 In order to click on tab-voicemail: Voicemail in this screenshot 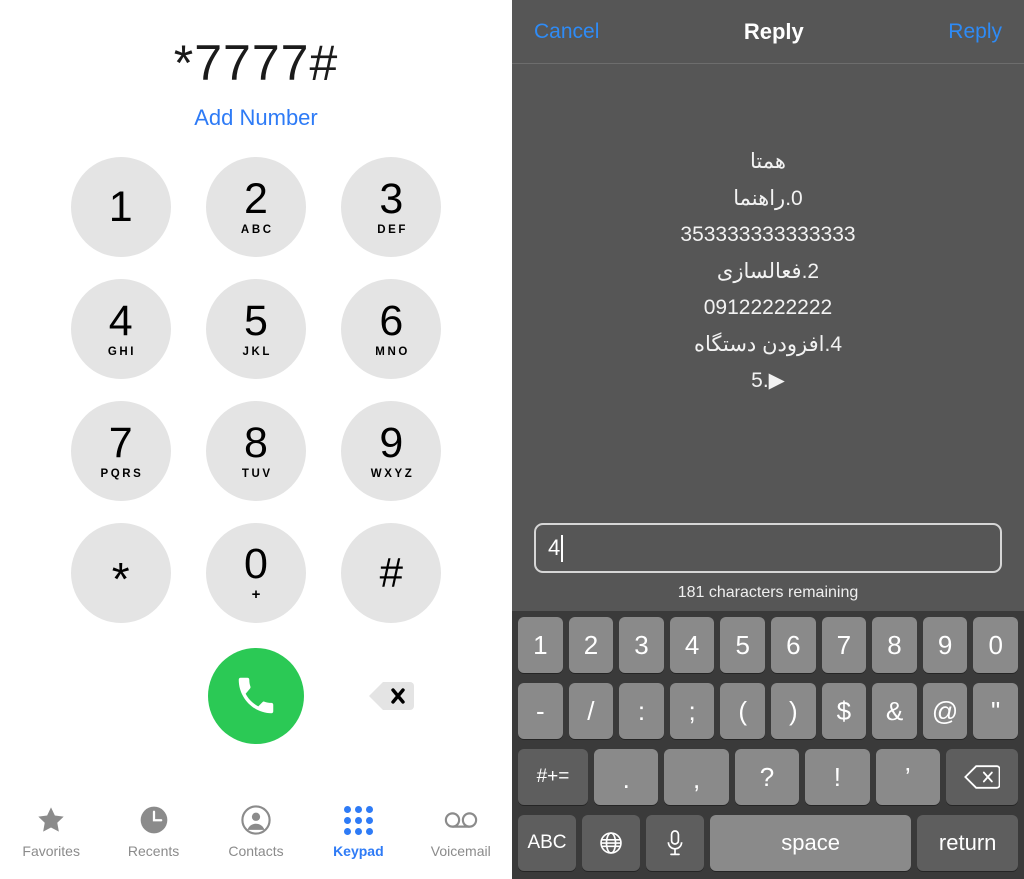, I will do `click(461, 831)`.